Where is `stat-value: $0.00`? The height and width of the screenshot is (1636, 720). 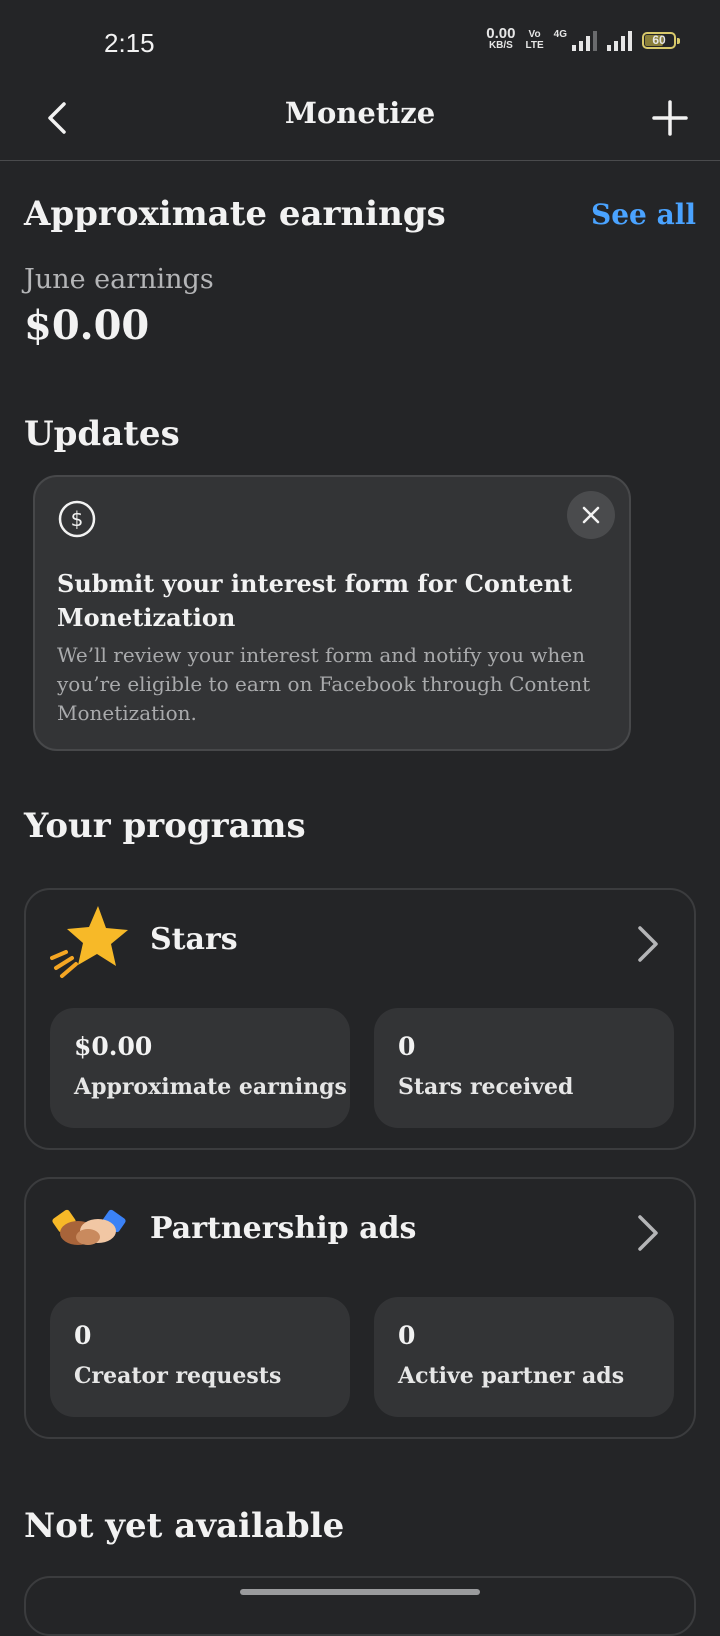 stat-value: $0.00 is located at coordinates (113, 1046).